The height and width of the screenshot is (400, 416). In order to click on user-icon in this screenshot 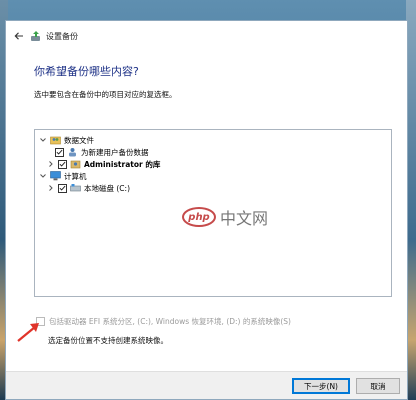, I will do `click(72, 152)`.